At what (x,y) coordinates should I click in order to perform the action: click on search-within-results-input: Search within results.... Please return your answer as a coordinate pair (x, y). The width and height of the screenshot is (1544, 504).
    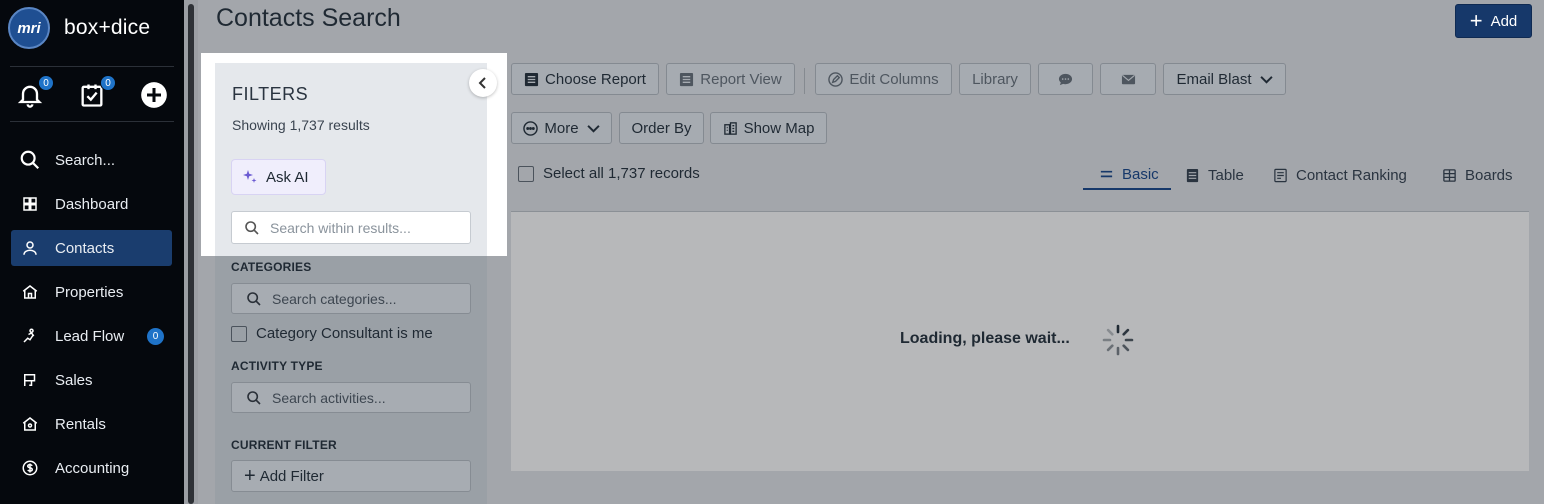
    Looking at the image, I should click on (351, 227).